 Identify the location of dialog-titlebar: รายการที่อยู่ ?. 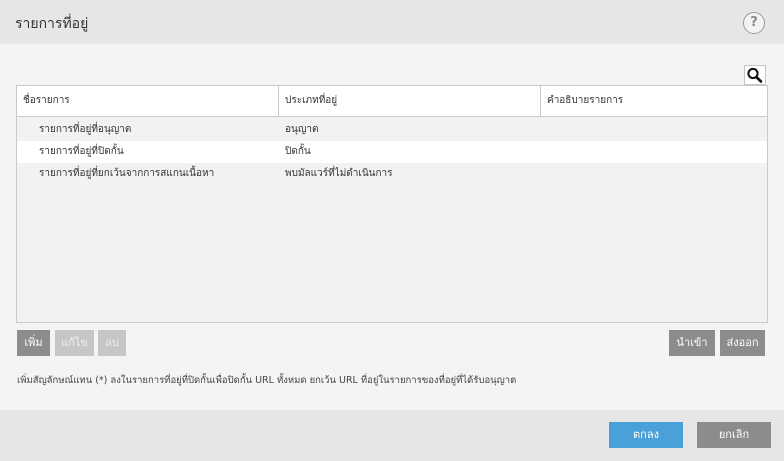
(392, 22).